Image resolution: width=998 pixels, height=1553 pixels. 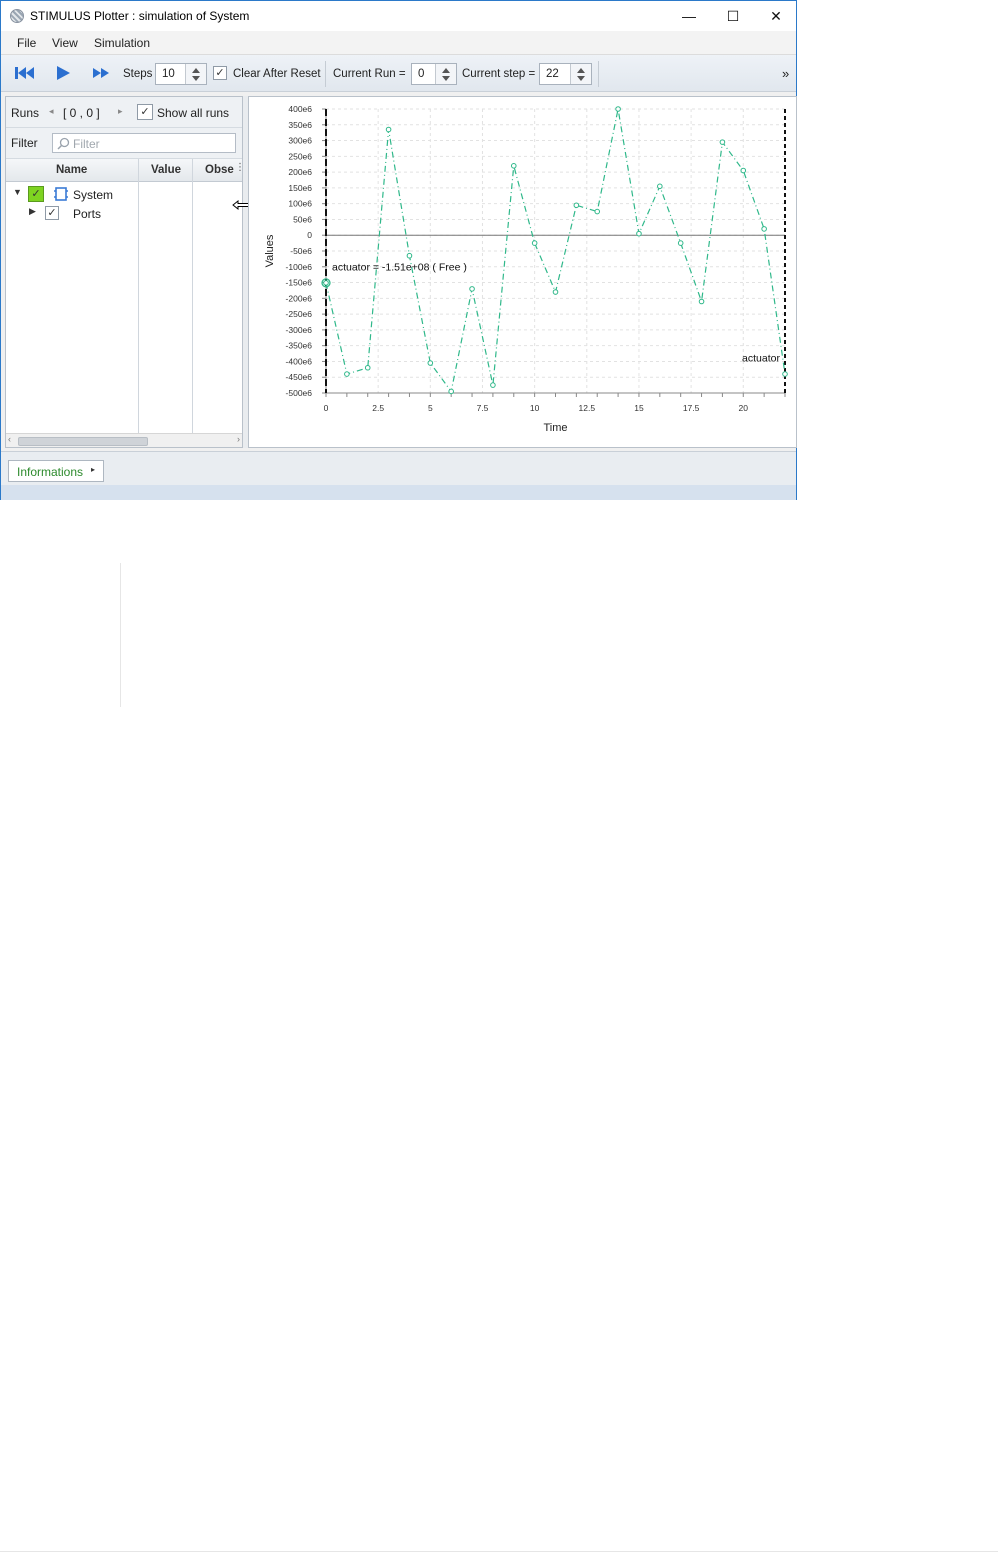 What do you see at coordinates (220, 73) in the screenshot?
I see `clear-after-reset-checkbox: ✓` at bounding box center [220, 73].